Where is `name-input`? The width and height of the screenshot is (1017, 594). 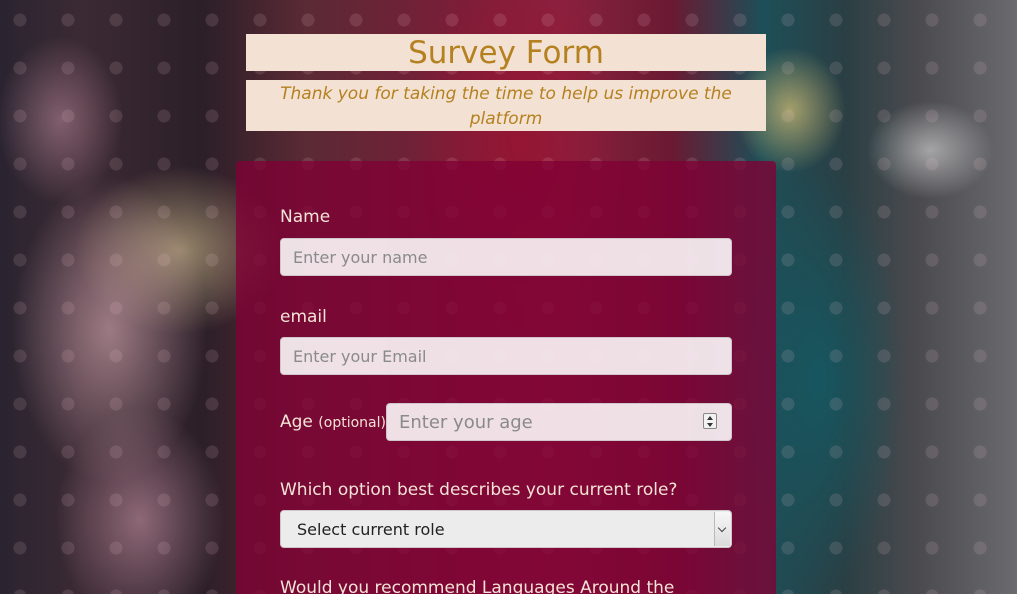 name-input is located at coordinates (506, 257).